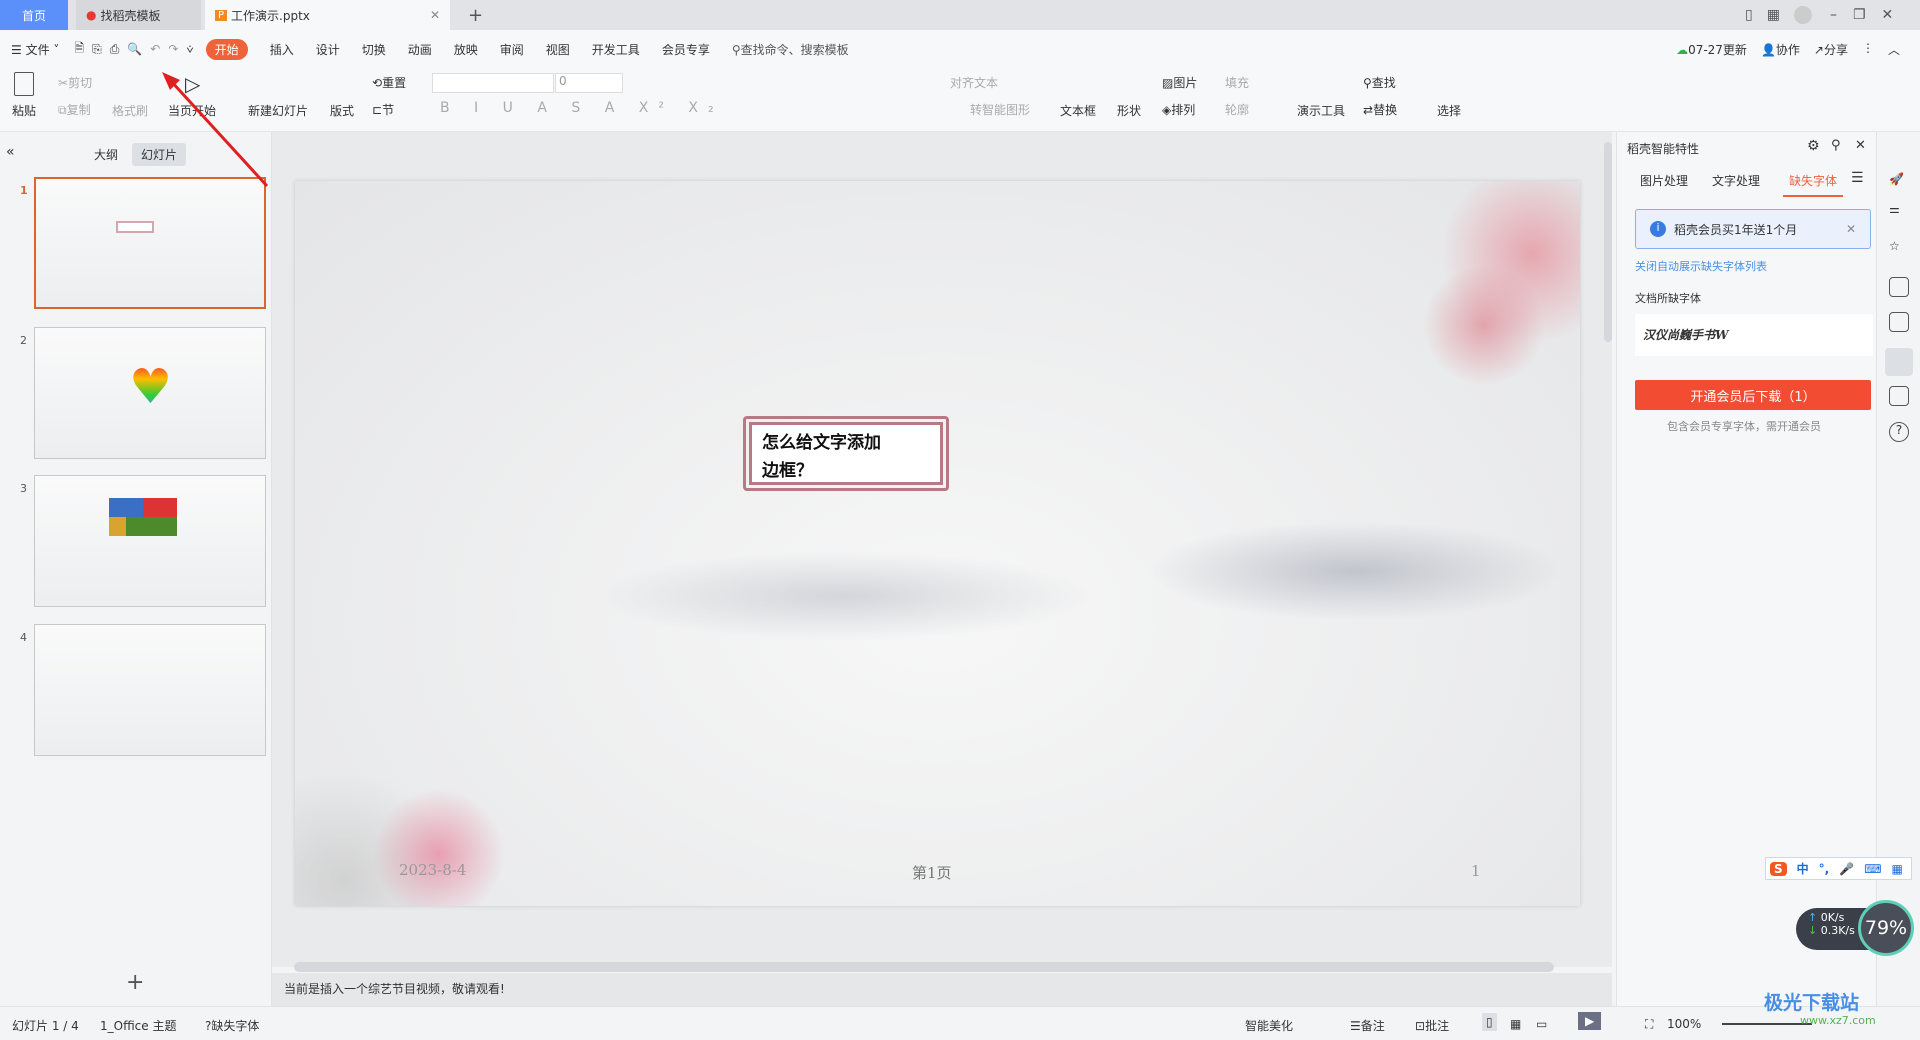 The image size is (1920, 1040). I want to click on share-label: 分享, so click(1835, 49).